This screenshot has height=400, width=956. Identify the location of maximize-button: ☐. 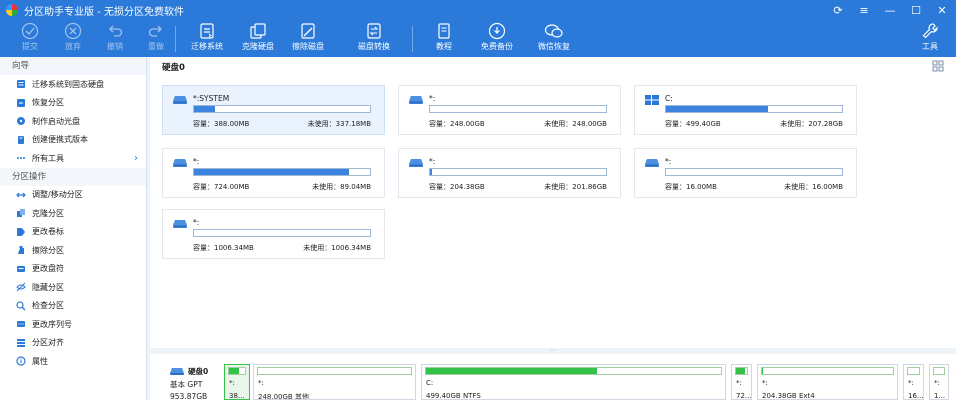
(916, 10).